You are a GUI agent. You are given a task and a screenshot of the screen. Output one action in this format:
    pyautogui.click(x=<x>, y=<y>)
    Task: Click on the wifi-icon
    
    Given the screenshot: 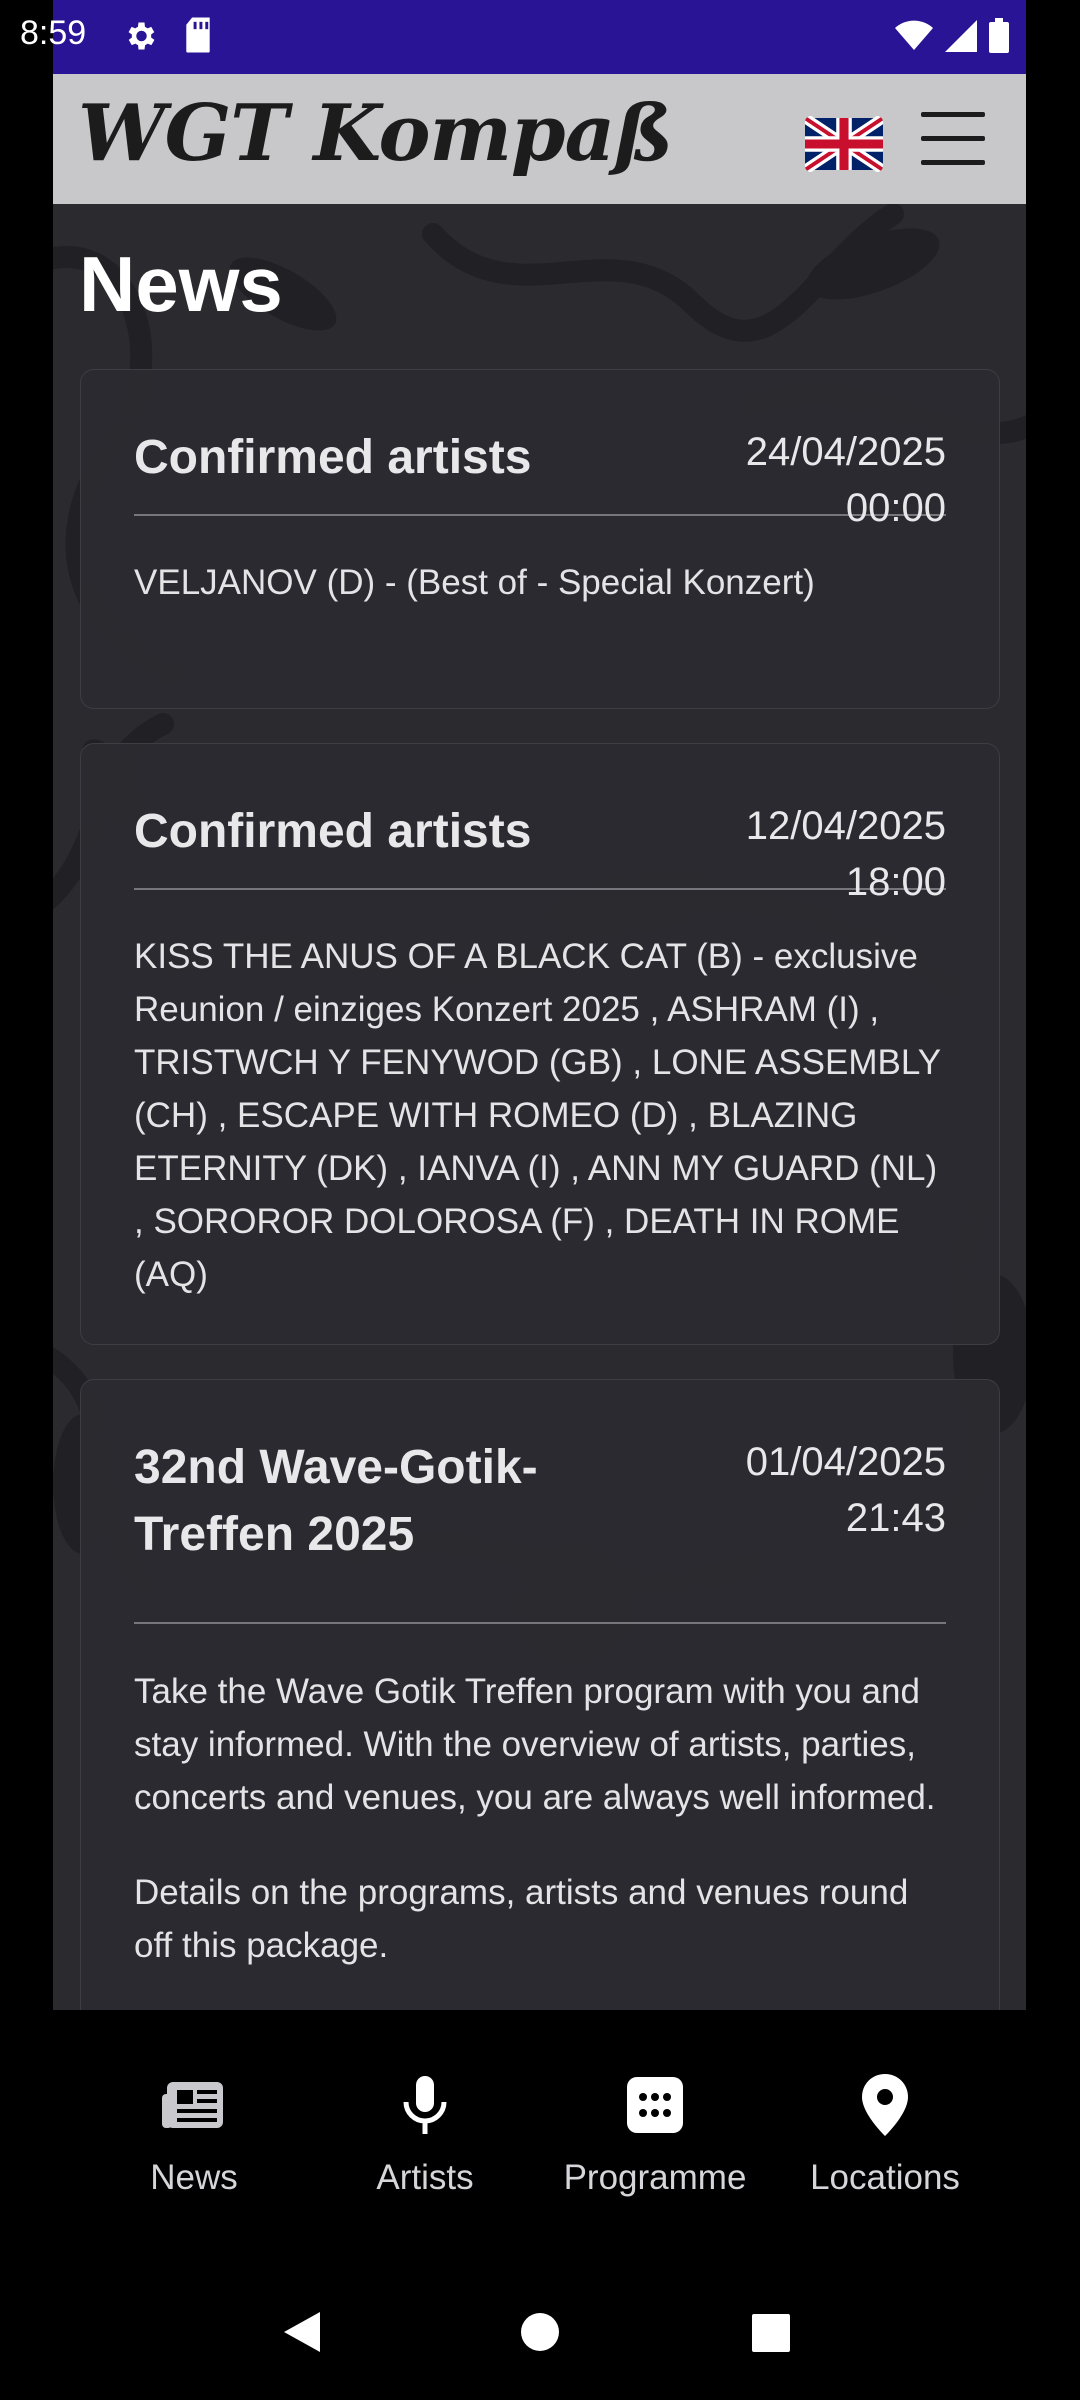 What is the action you would take?
    pyautogui.click(x=914, y=35)
    